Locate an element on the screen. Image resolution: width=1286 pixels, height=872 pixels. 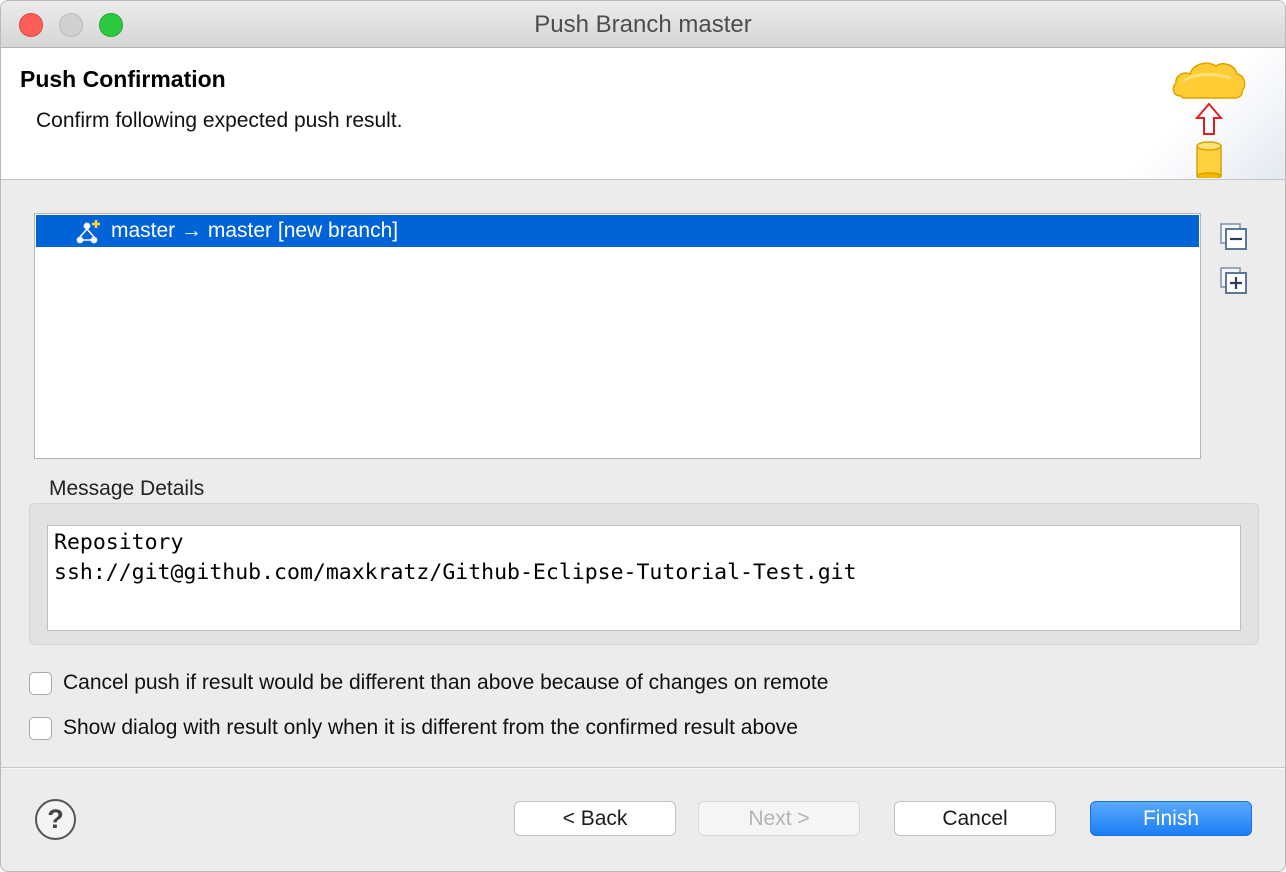
push-cloud-icon is located at coordinates (1209, 120).